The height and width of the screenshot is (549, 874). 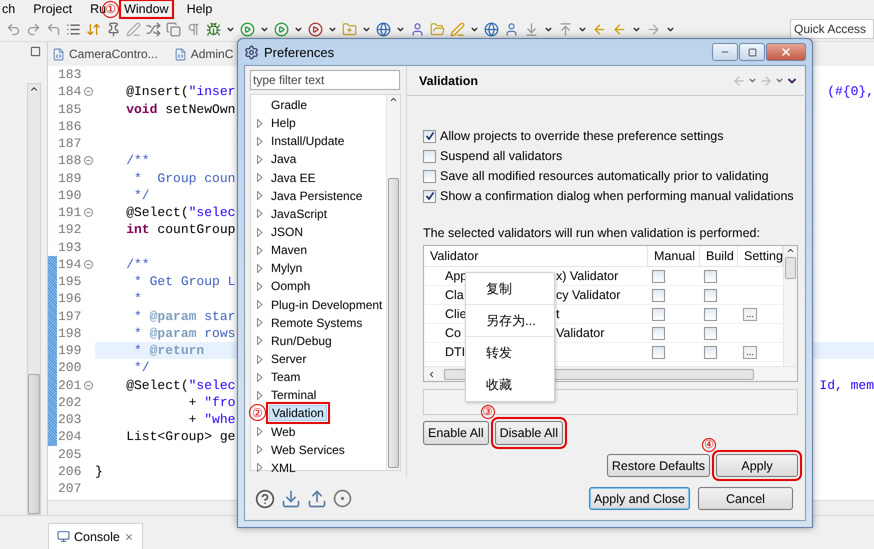 What do you see at coordinates (13, 29) in the screenshot?
I see `undo-icon` at bounding box center [13, 29].